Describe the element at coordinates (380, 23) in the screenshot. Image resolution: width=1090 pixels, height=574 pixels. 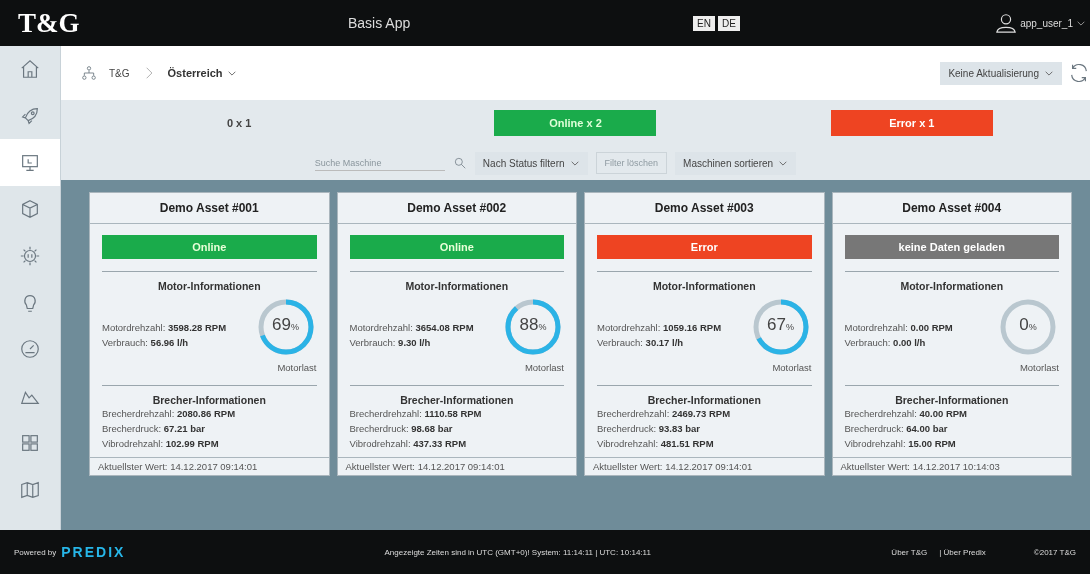
I see `app-title: Basis App` at that location.